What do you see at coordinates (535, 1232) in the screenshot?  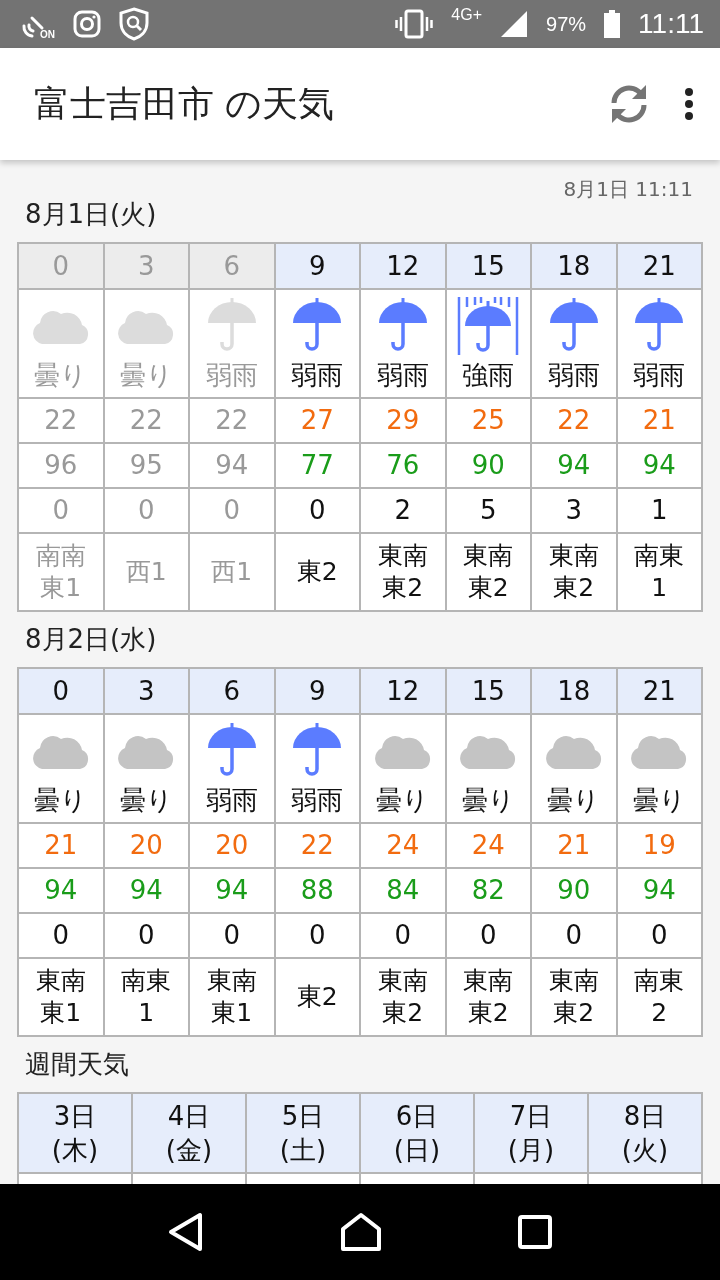 I see `recents-icon` at bounding box center [535, 1232].